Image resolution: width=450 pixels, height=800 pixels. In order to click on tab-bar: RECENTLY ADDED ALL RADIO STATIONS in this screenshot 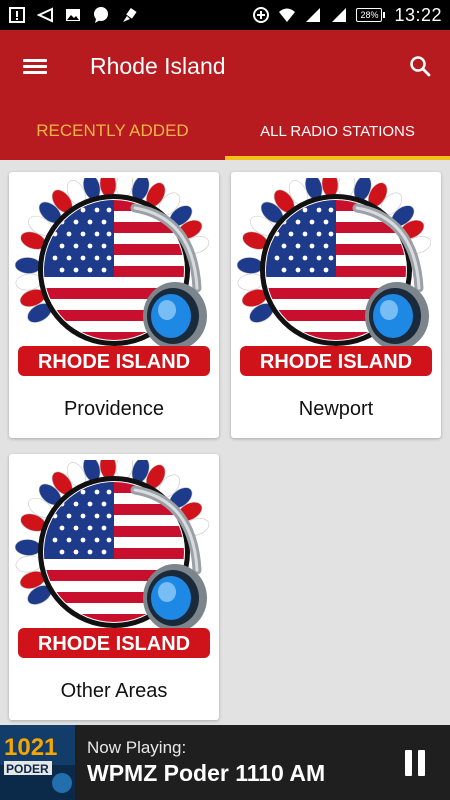, I will do `click(225, 131)`.